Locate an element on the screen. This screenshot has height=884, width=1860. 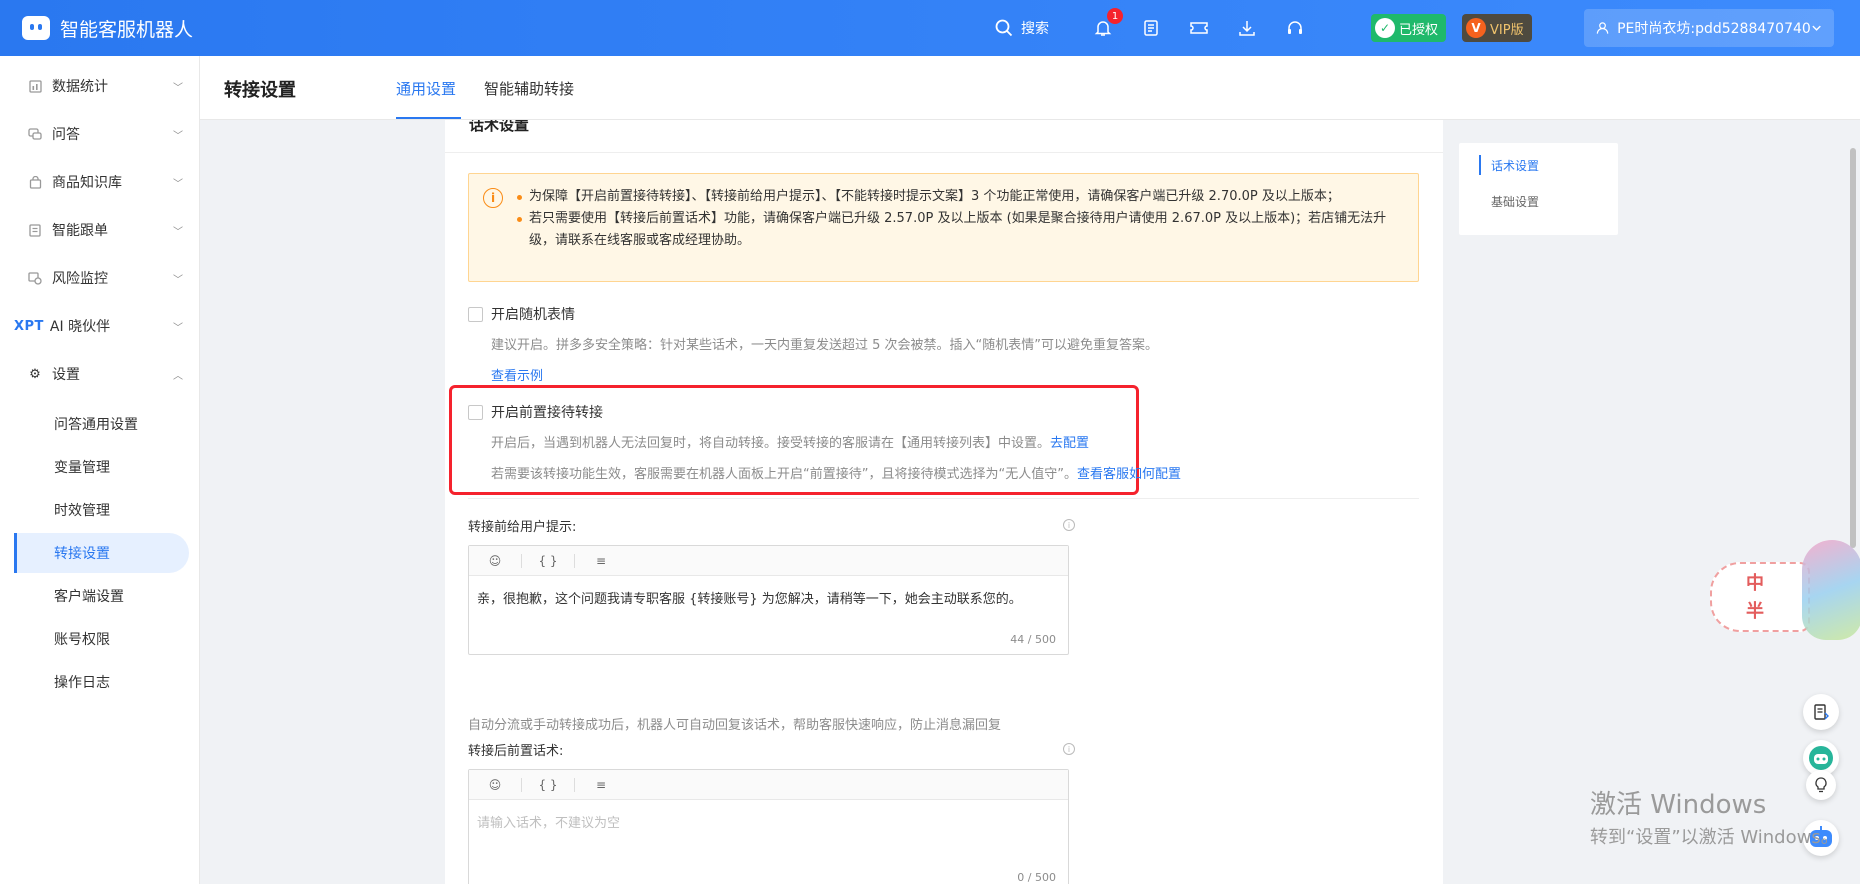
sidebar-subitem-logs: 操作日志 is located at coordinates (101, 682).